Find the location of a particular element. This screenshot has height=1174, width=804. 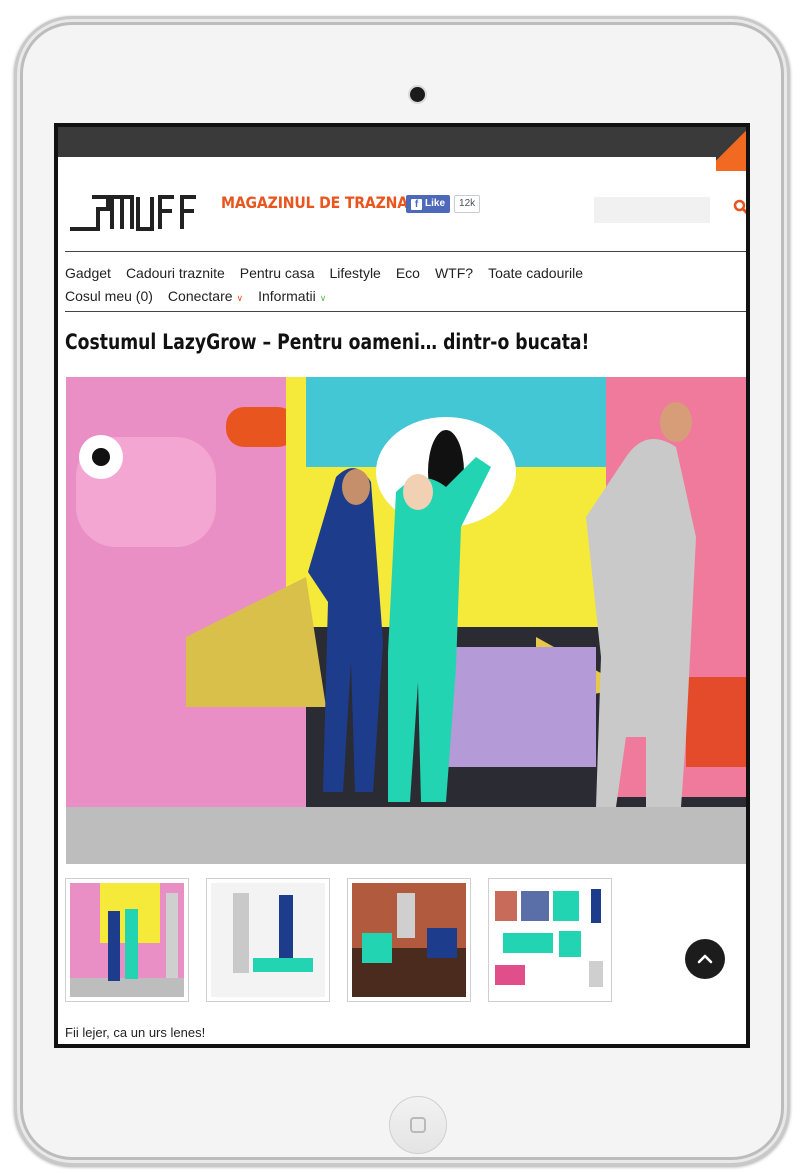

facebook-like: f Like 12k is located at coordinates (443, 204).